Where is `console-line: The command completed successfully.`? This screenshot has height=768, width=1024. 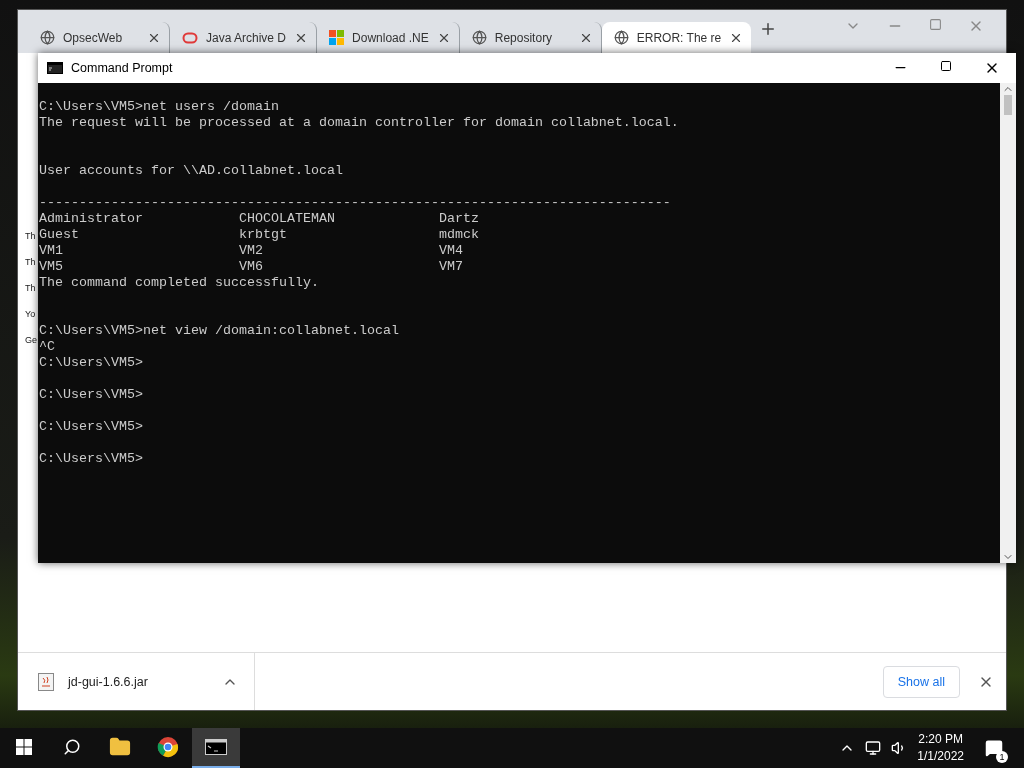
console-line: The command completed successfully. is located at coordinates (179, 283).